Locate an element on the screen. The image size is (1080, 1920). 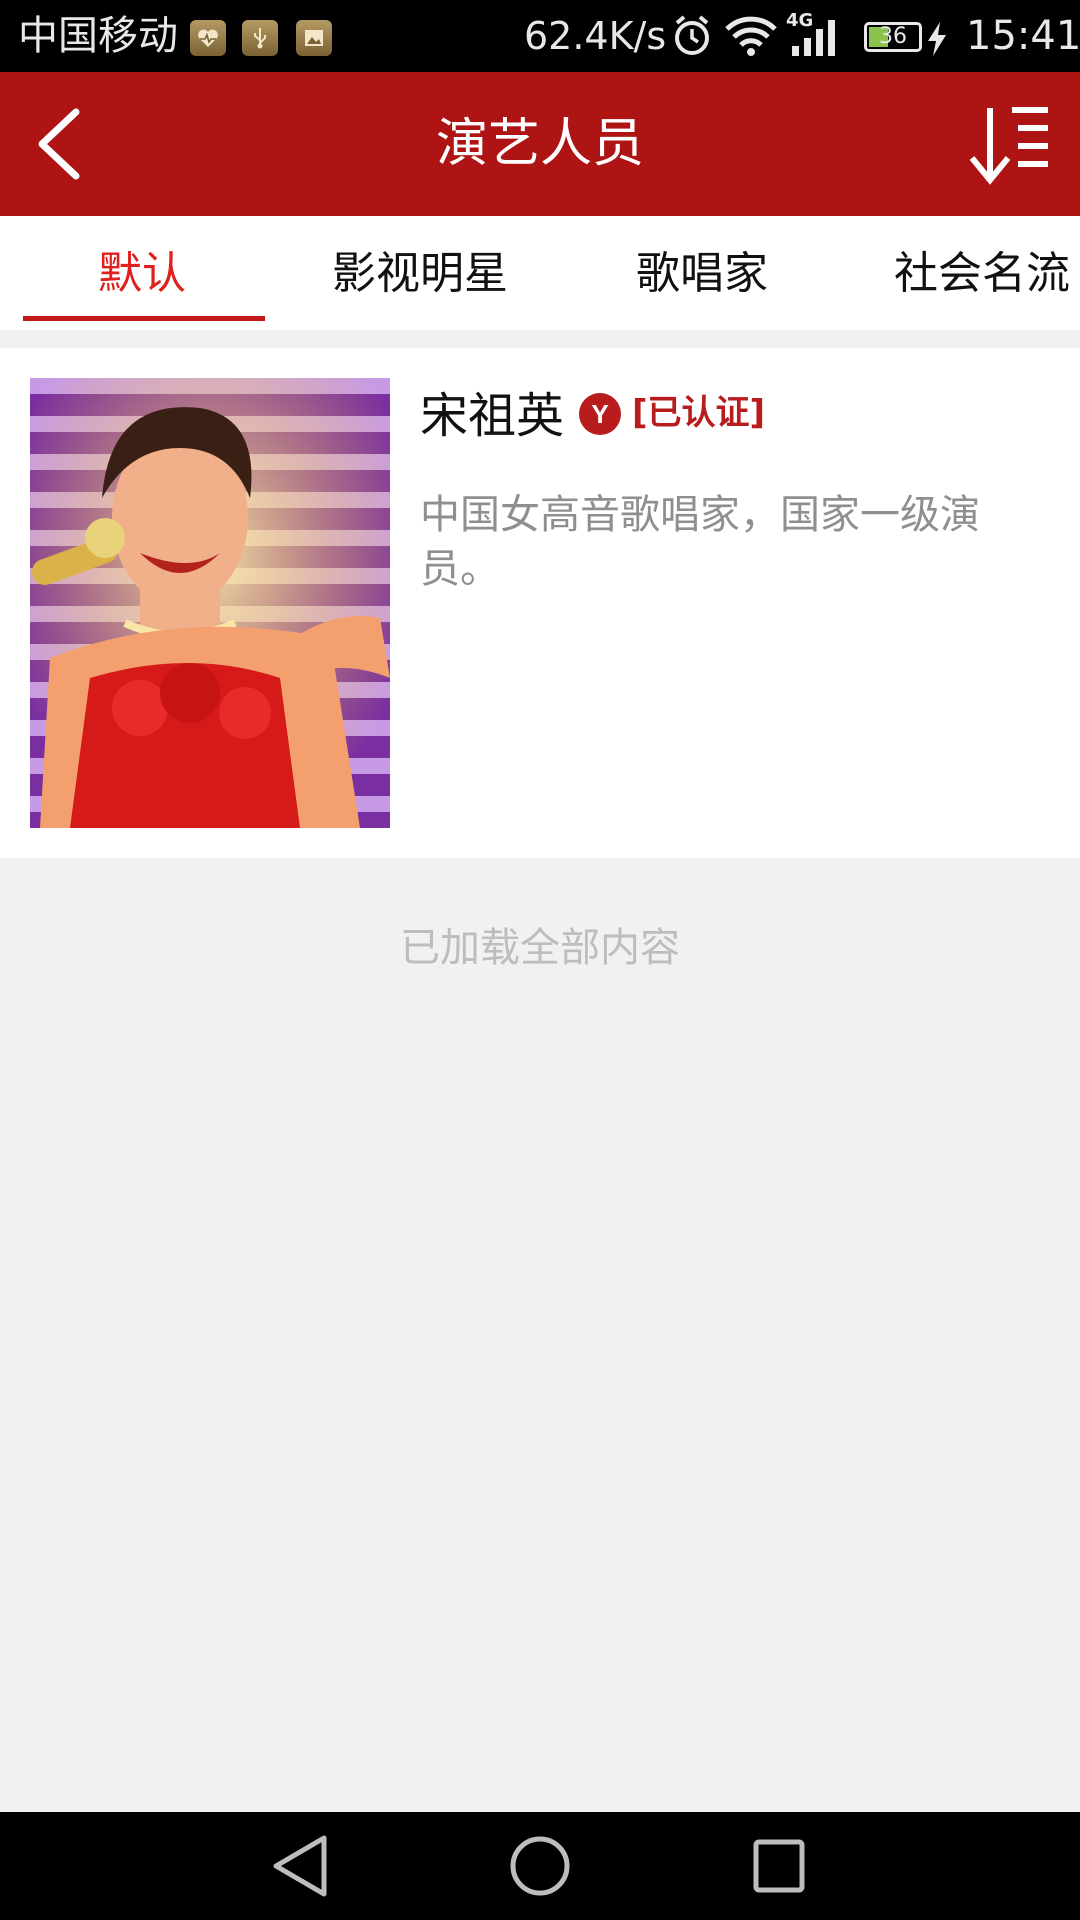
sort-button is located at coordinates (1014, 145).